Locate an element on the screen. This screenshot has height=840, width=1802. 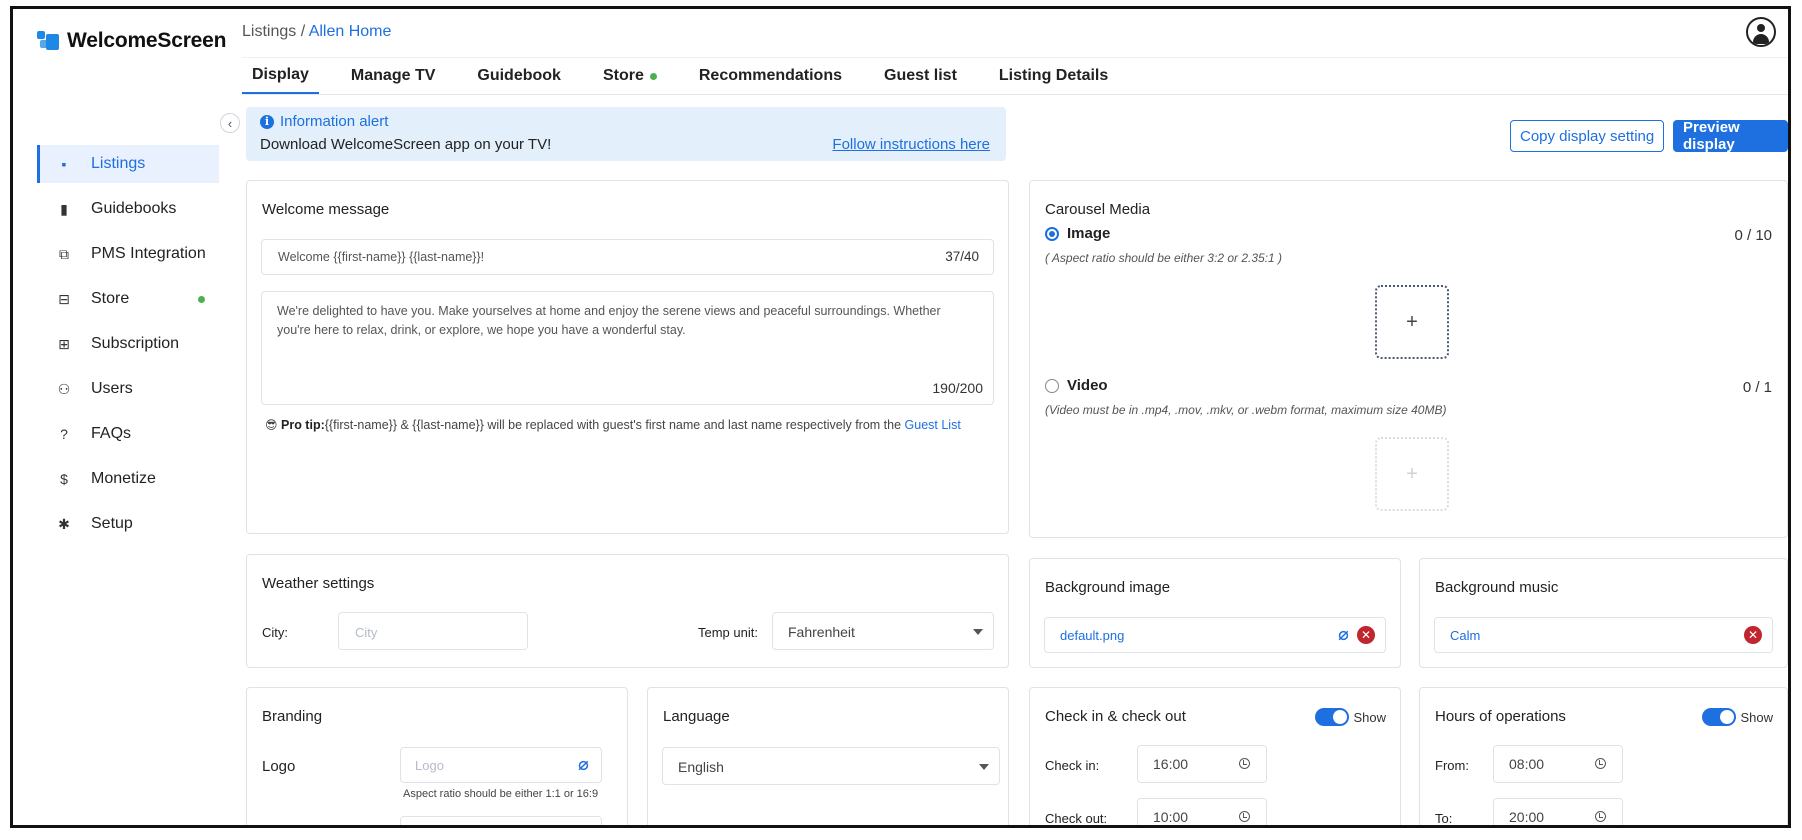
sidebar-item-users: ⚇ Users is located at coordinates (128, 389).